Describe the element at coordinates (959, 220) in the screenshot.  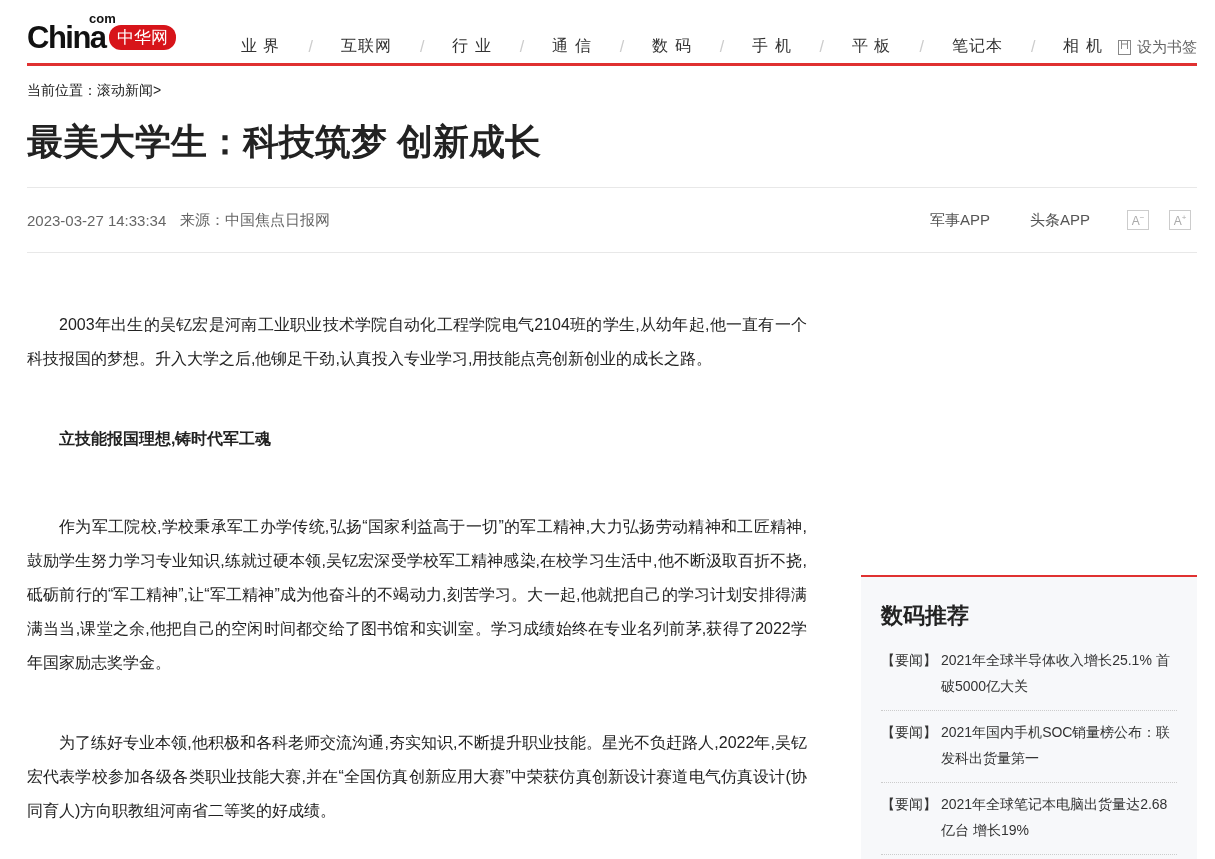
I see `app-link: 军事APP` at that location.